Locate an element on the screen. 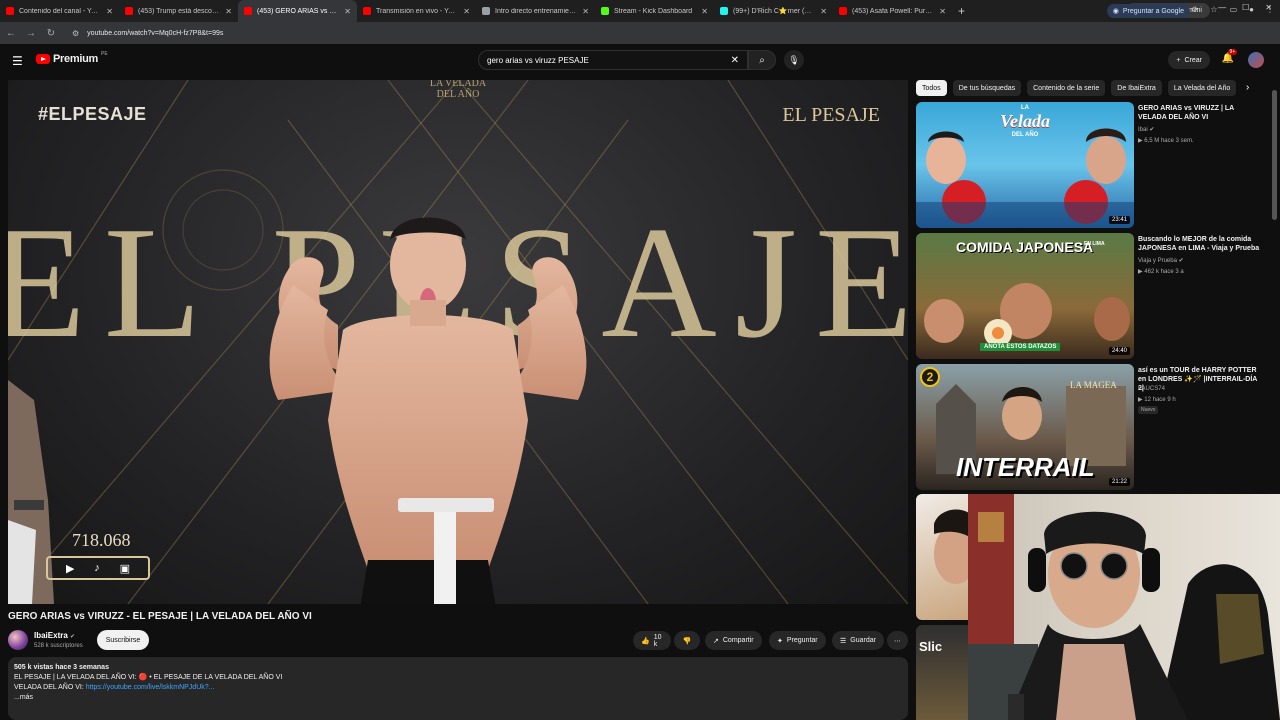 The image size is (1280, 720). new-tab-icon: + is located at coordinates (961, 11).